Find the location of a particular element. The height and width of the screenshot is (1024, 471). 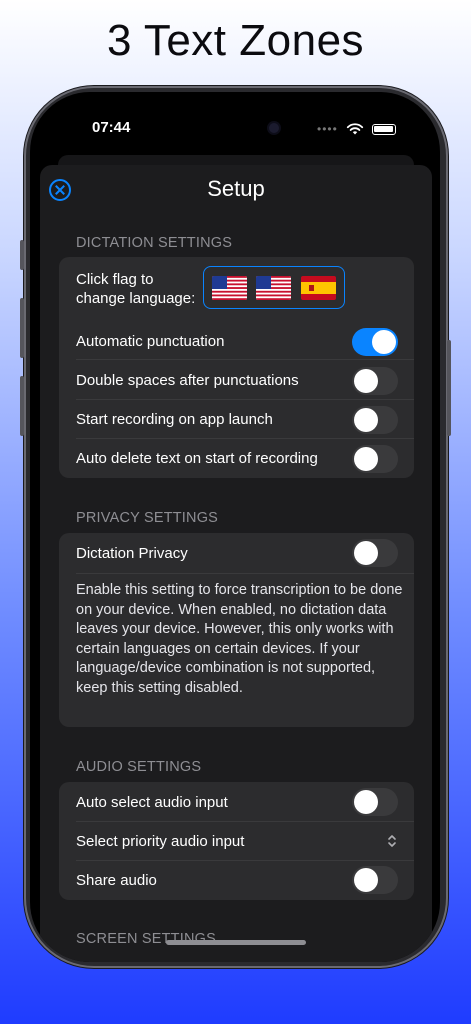

dictation-section-header: DICTATION SETTINGS is located at coordinates (154, 243).